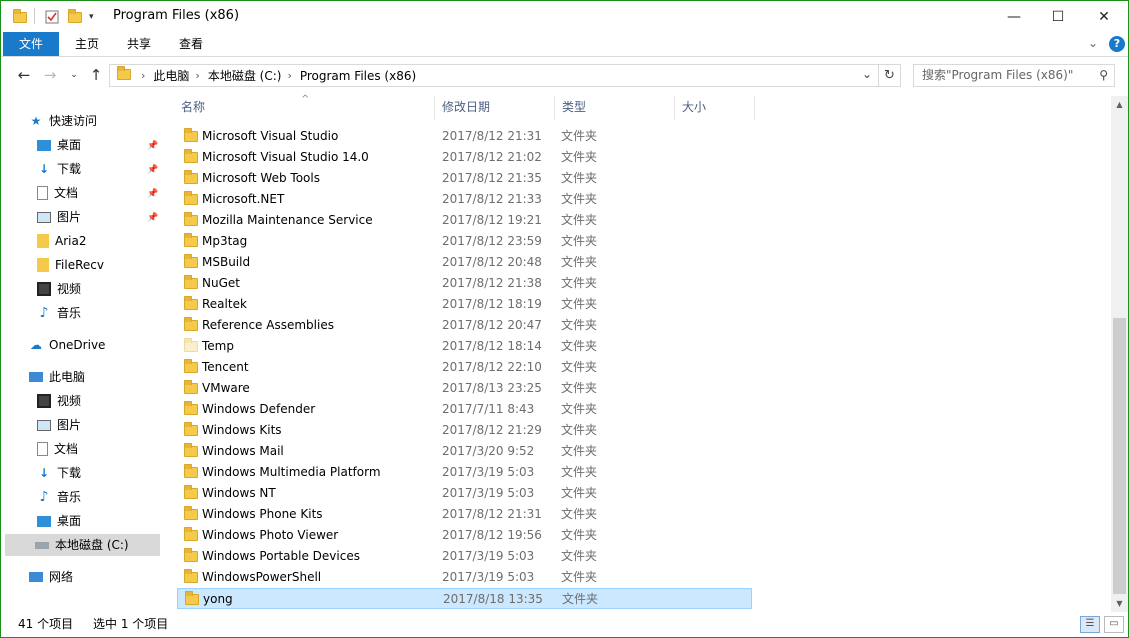  What do you see at coordinates (59, 145) in the screenshot?
I see `nav-item-desktop: 桌面` at bounding box center [59, 145].